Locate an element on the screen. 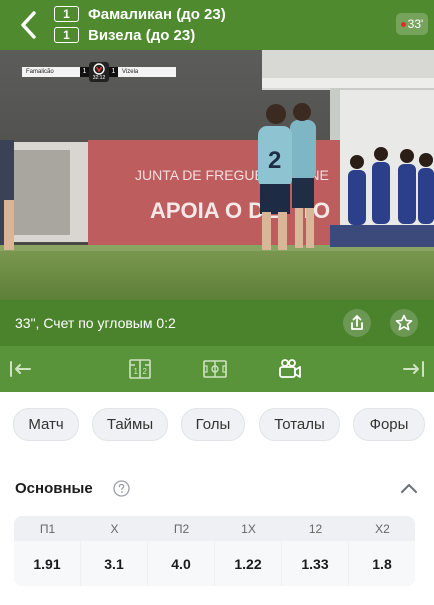 This screenshot has width=434, height=605. live-minute-text: 33' is located at coordinates (415, 24).